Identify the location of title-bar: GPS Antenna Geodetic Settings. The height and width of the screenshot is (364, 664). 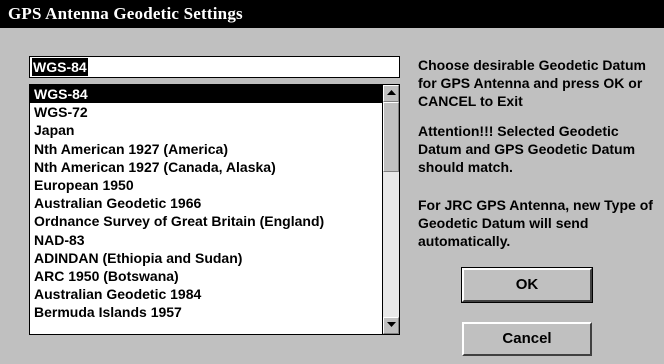
(332, 14).